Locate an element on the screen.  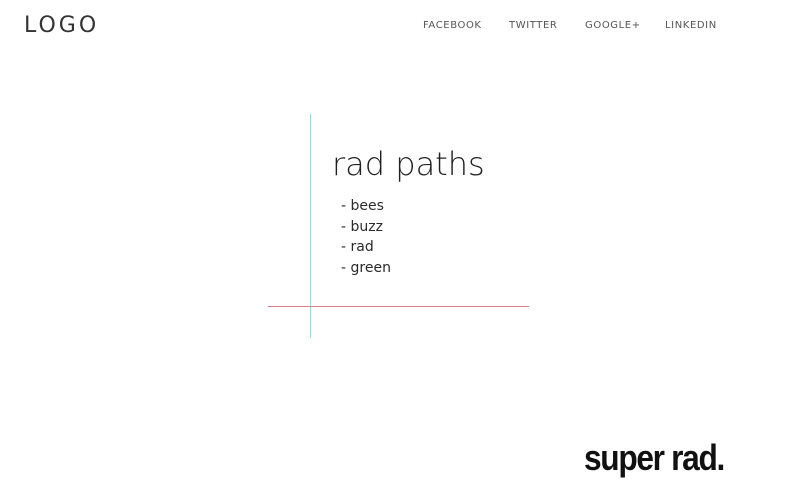
page-title: rad paths is located at coordinates (408, 164).